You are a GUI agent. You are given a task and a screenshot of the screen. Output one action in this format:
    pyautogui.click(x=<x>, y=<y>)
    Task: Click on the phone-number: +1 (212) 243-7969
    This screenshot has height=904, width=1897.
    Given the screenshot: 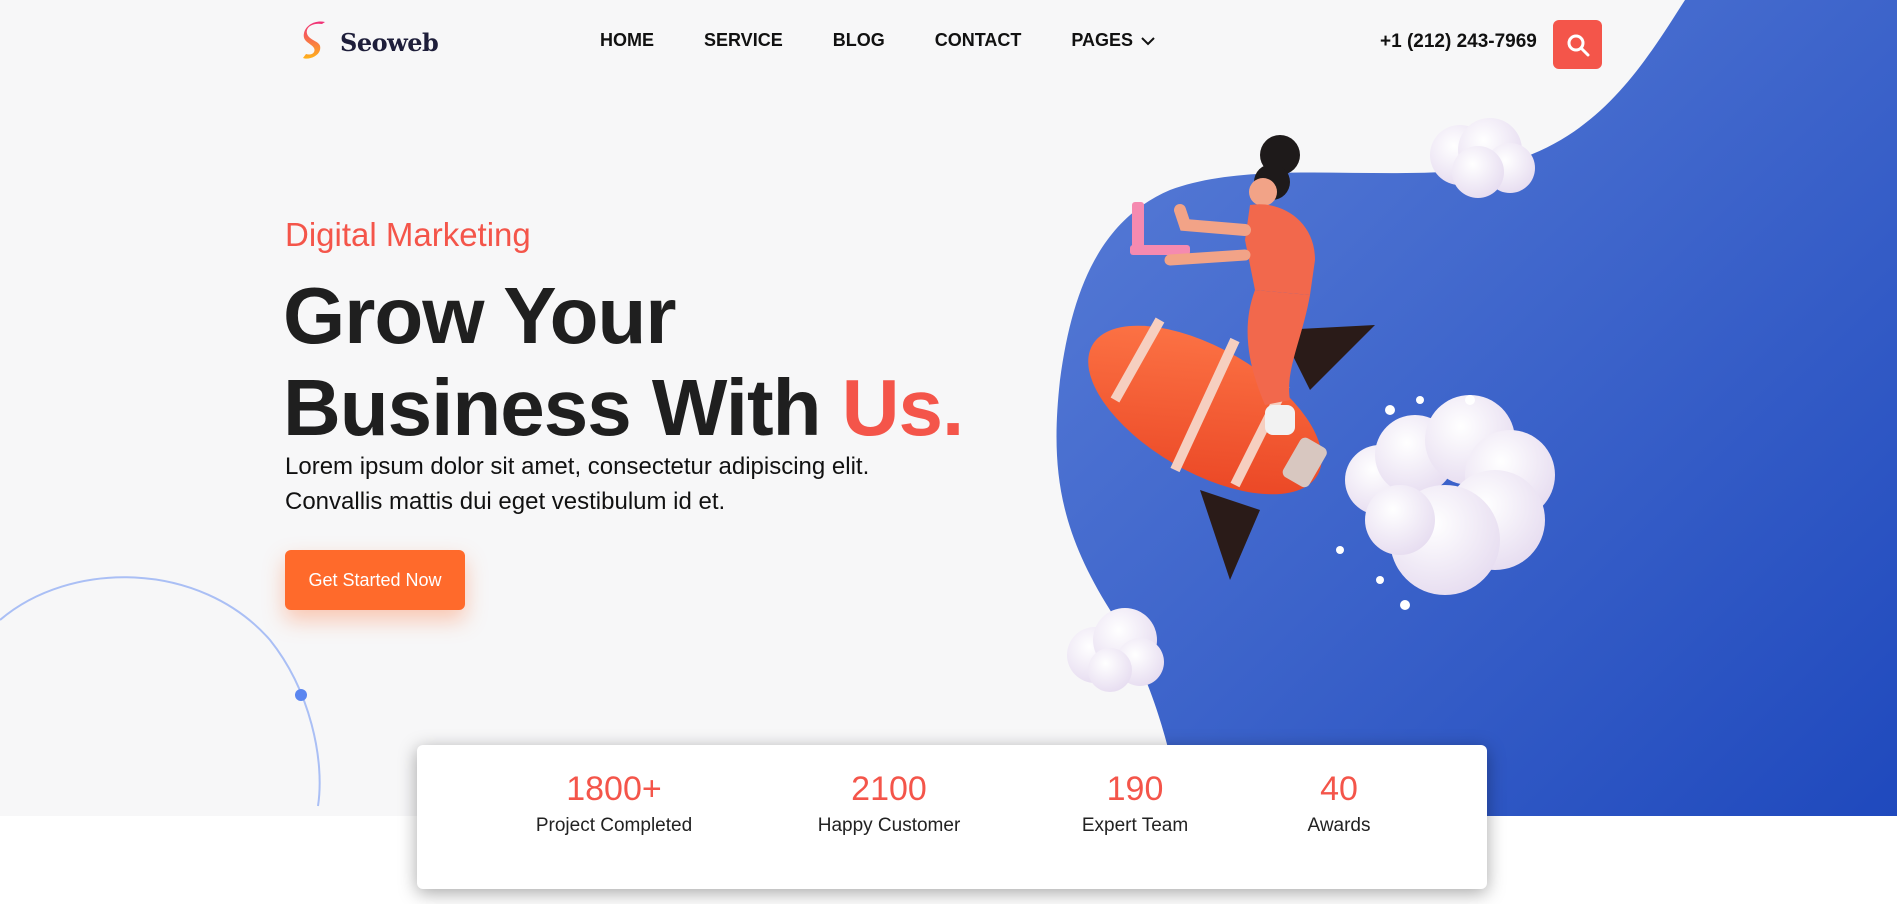 What is the action you would take?
    pyautogui.click(x=1458, y=42)
    